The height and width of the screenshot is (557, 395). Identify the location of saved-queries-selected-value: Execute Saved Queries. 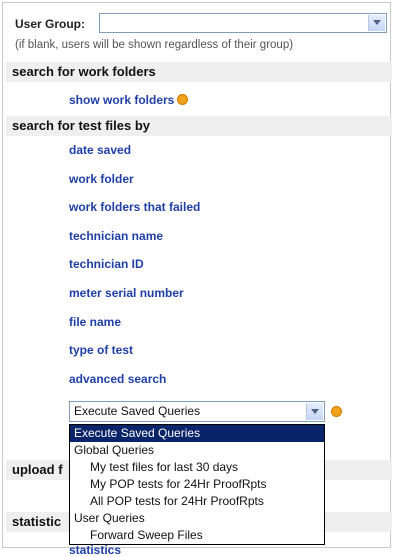
(137, 411).